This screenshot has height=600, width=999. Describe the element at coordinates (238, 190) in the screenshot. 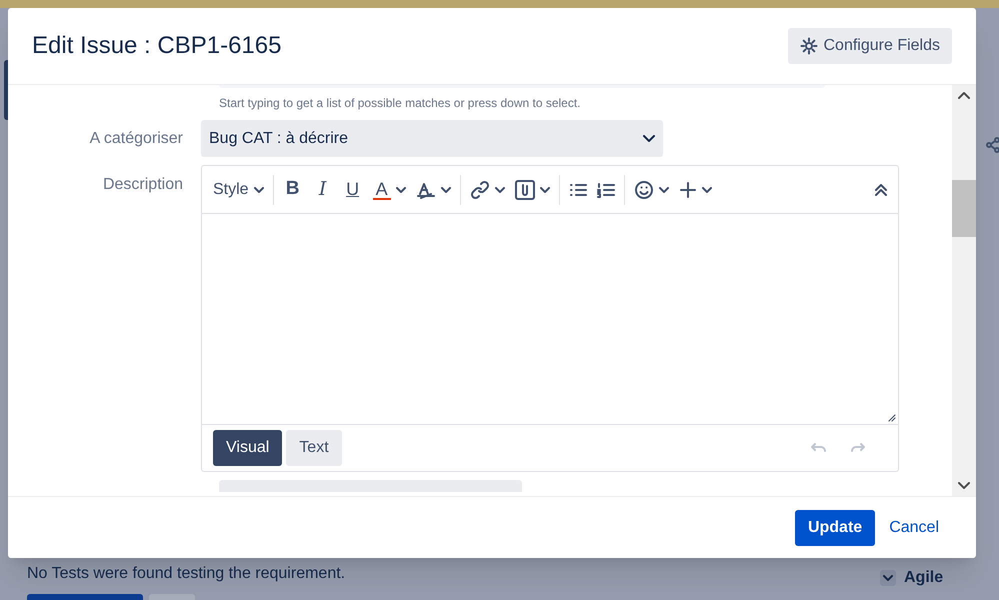

I see `style-dropdown: Style` at that location.